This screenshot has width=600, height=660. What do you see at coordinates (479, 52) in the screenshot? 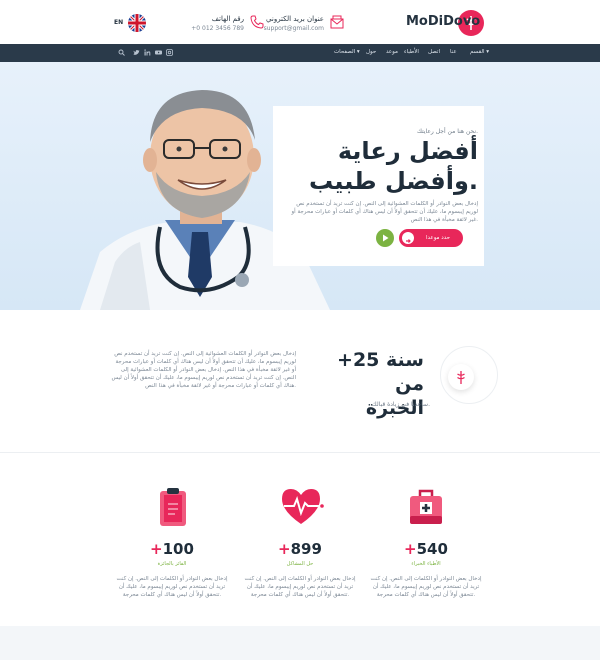
I see `nav-item-department: القسم ▾` at bounding box center [479, 52].